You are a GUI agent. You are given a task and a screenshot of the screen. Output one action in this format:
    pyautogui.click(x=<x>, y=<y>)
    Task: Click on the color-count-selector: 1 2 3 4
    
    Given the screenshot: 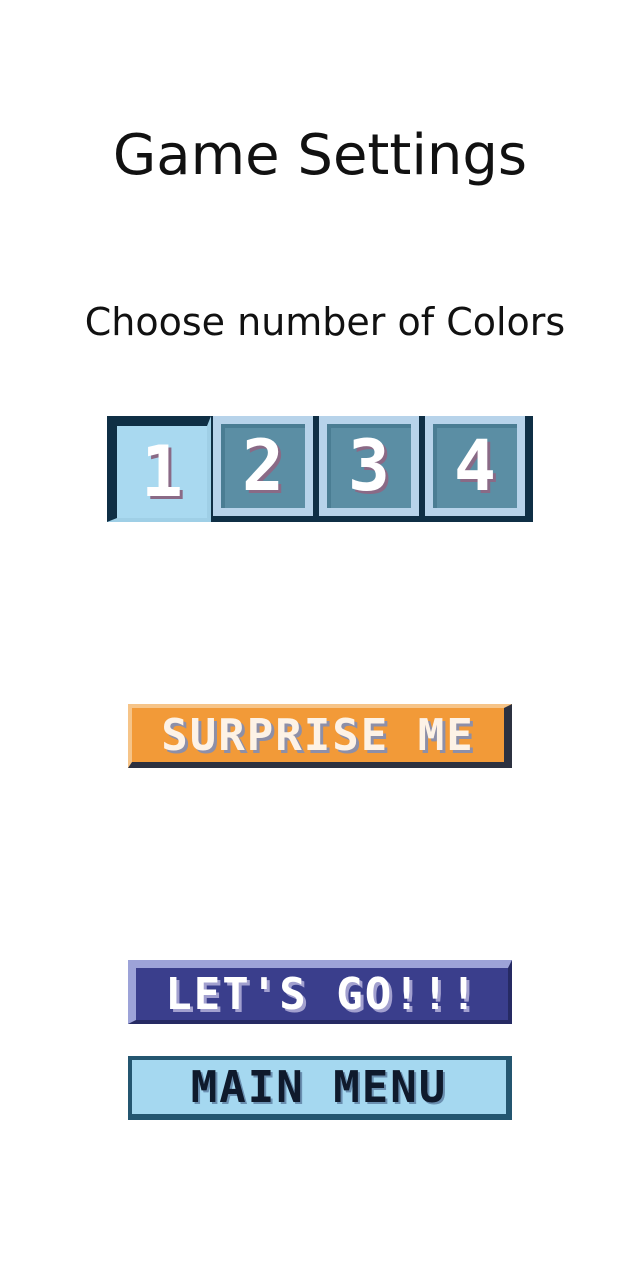 What is the action you would take?
    pyautogui.click(x=320, y=469)
    